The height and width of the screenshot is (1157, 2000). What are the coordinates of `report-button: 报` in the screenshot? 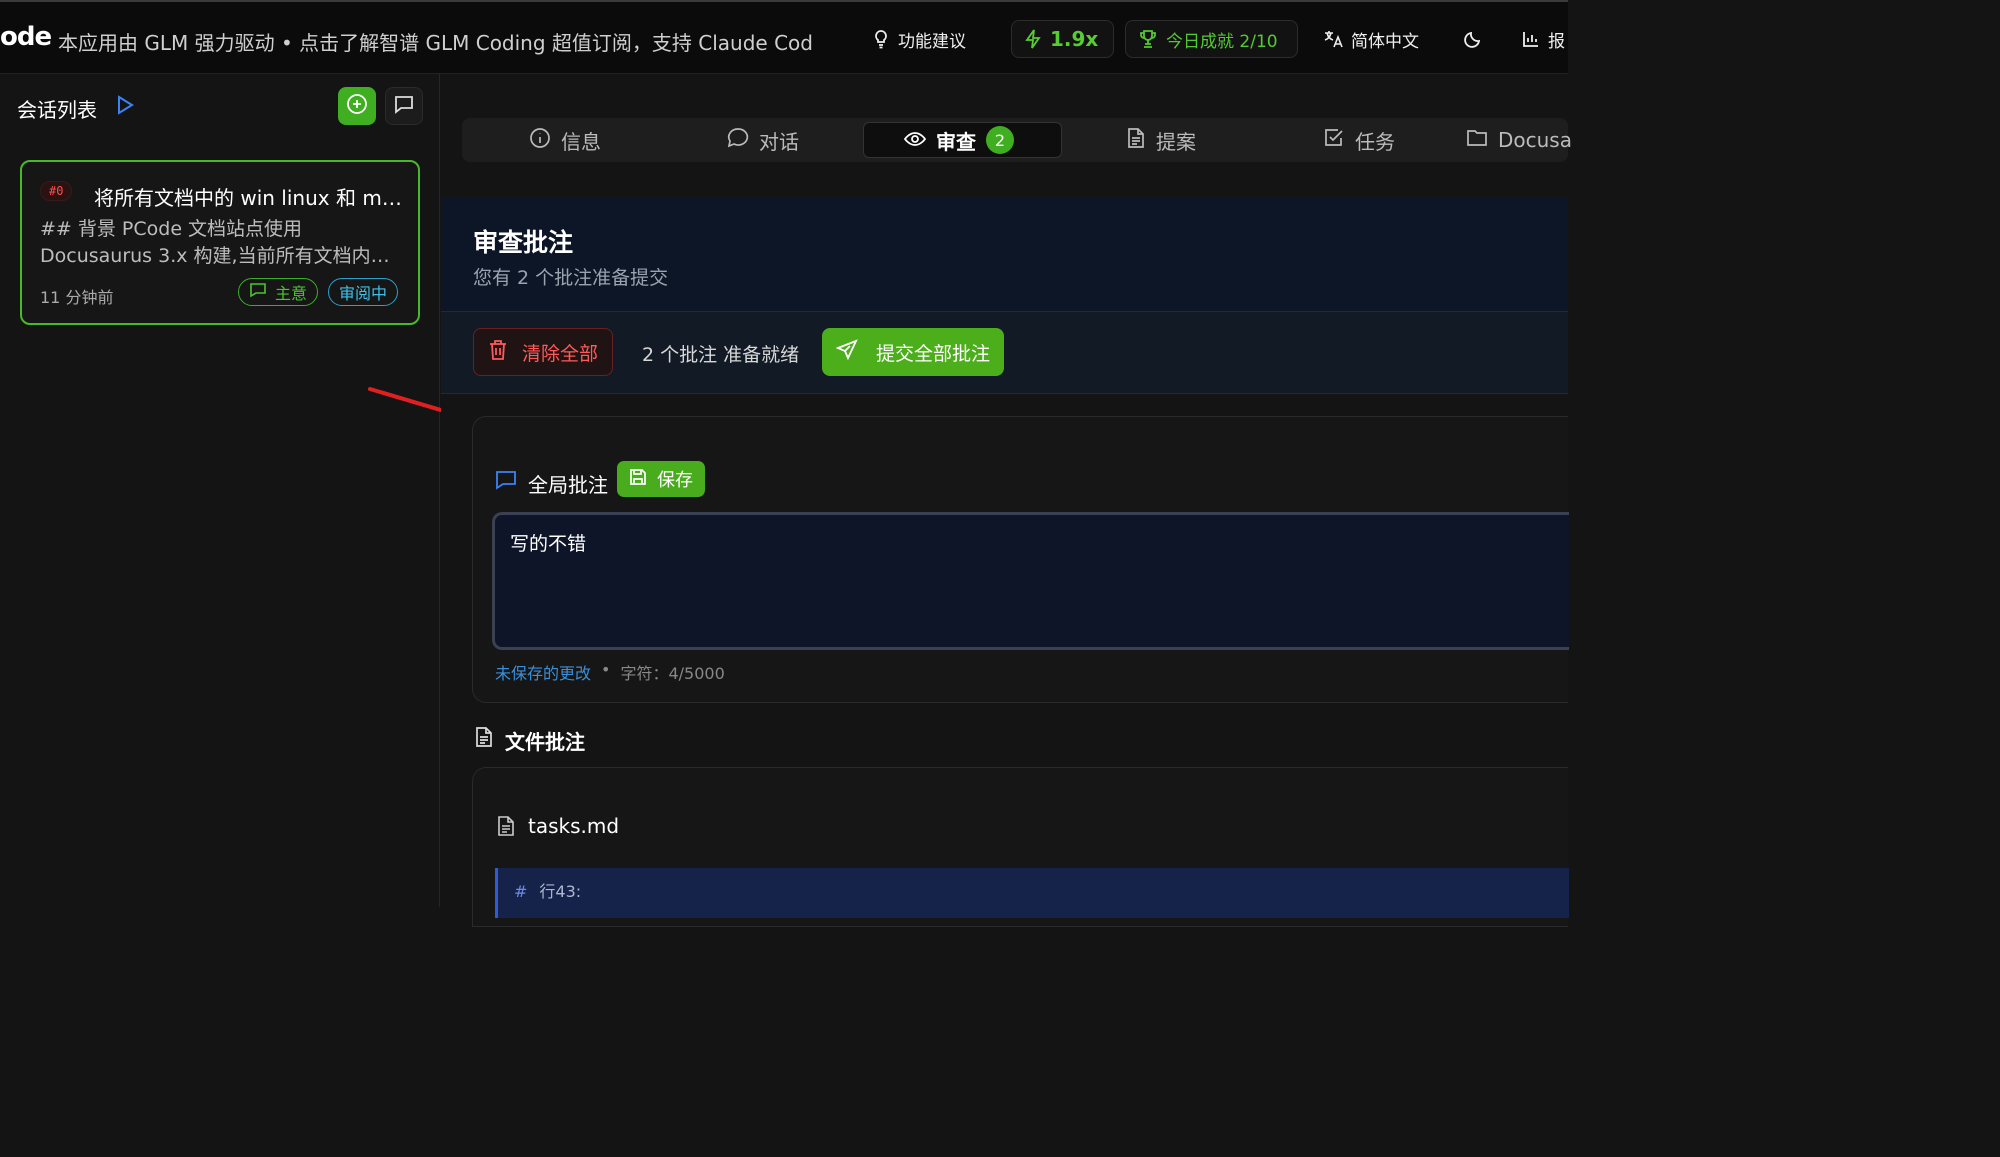 It's located at (1543, 39).